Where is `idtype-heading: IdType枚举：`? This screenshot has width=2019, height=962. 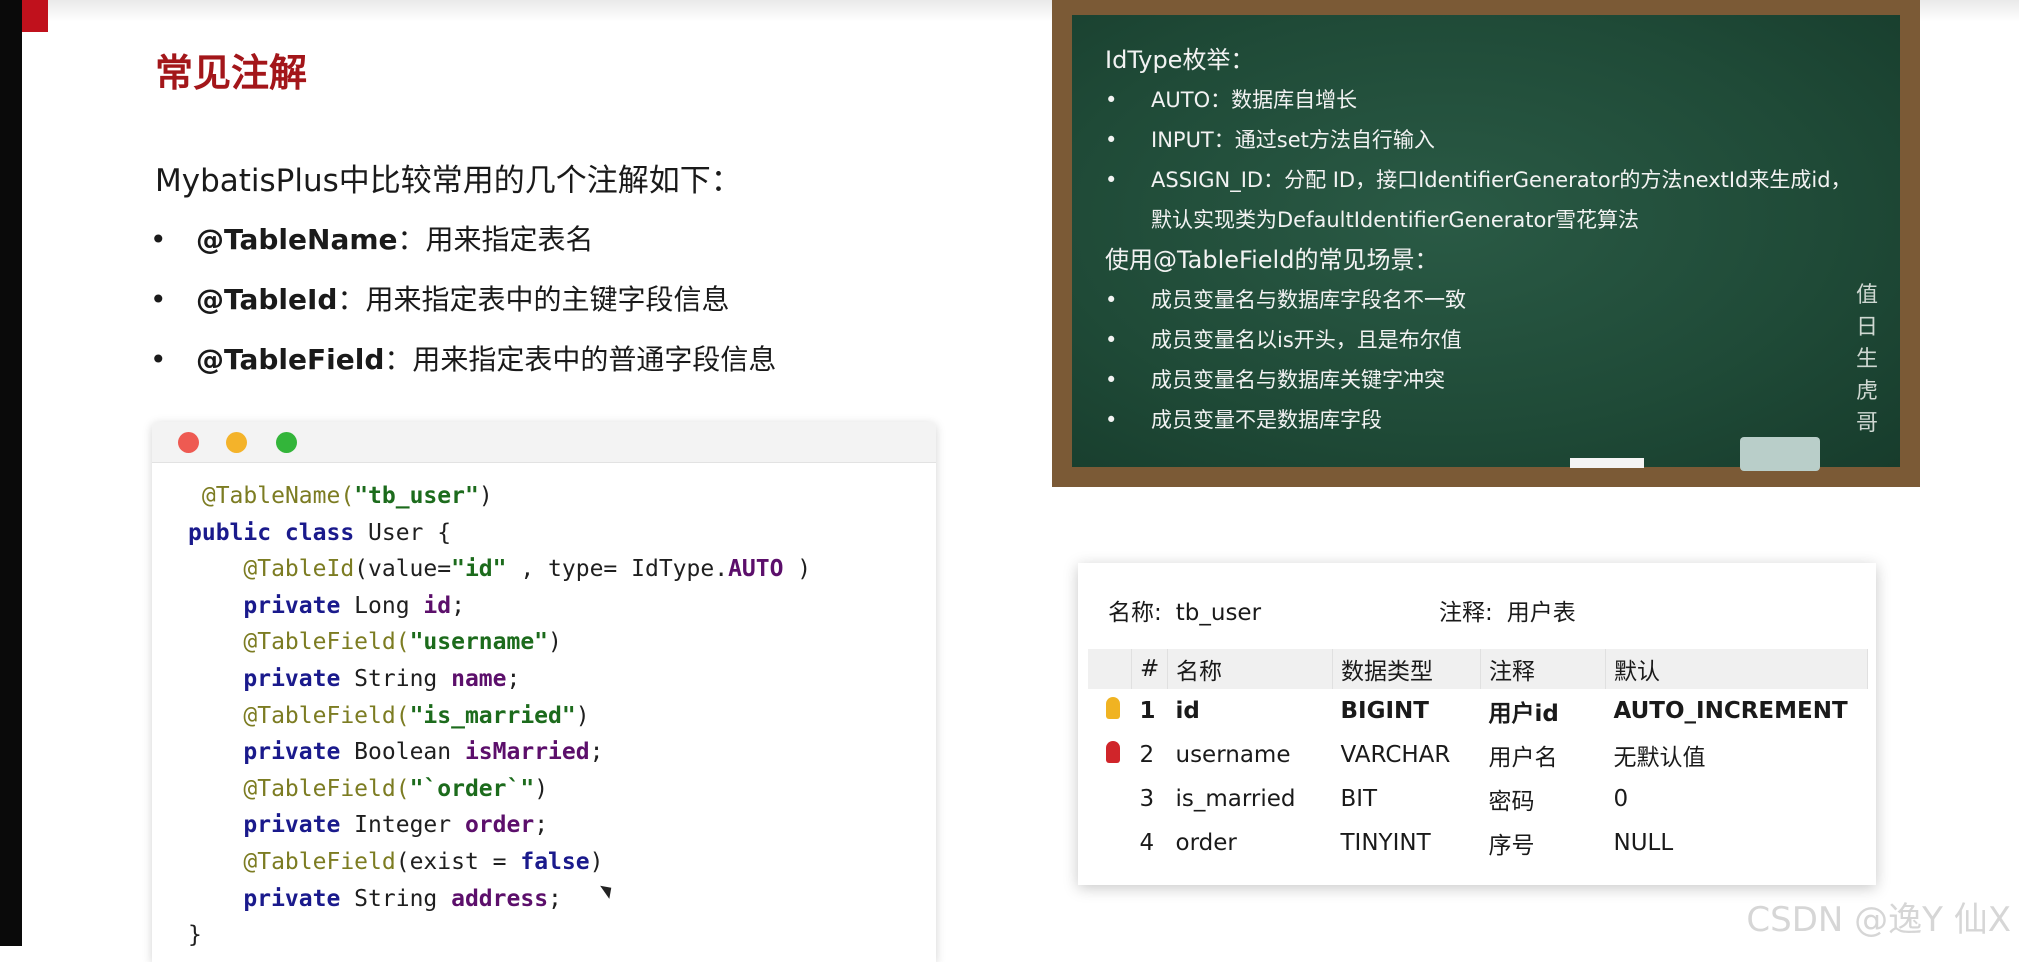 idtype-heading: IdType枚举： is located at coordinates (1180, 60).